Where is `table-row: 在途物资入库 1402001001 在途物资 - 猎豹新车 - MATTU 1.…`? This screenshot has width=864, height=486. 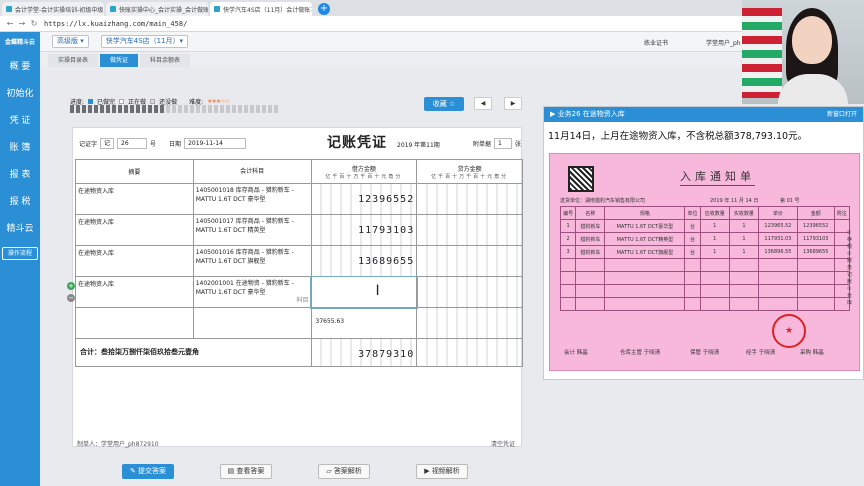 table-row: 在途物资入库 1402001001 在途物资 - 猎豹新车 - MATTU 1.… is located at coordinates (299, 292).